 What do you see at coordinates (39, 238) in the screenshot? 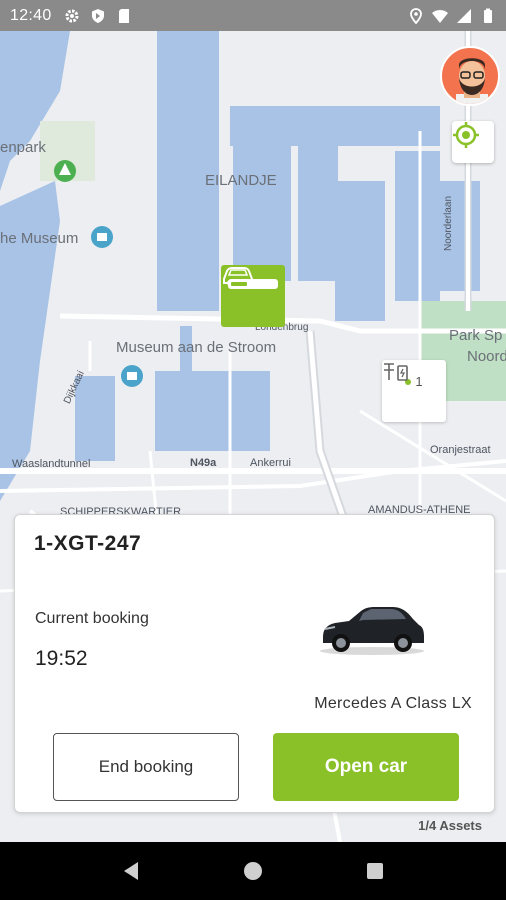
I see `map-label-museum-left: he Museum` at bounding box center [39, 238].